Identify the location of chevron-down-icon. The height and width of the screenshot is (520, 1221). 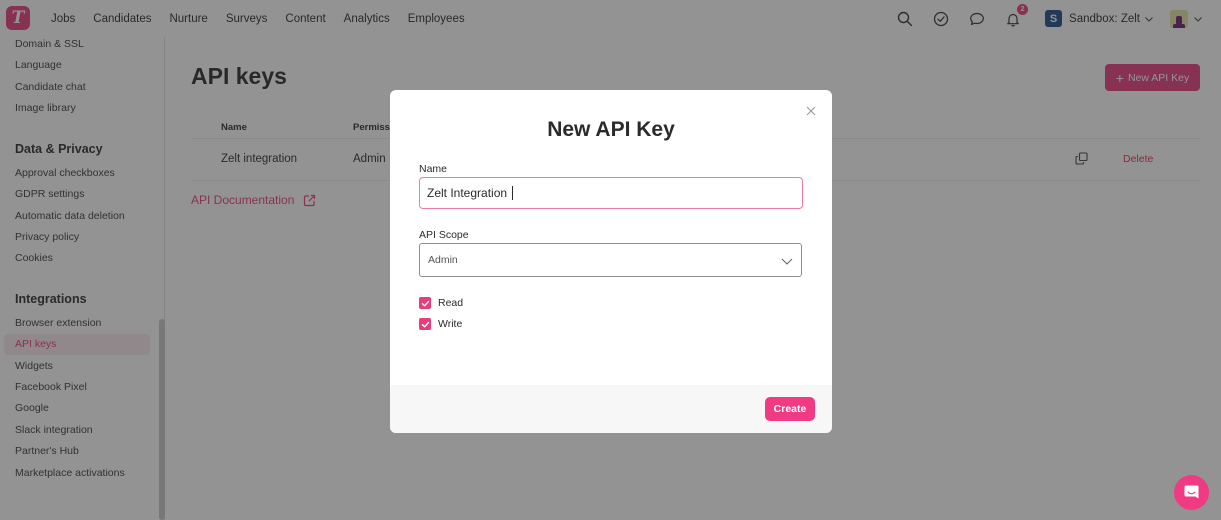
(787, 261).